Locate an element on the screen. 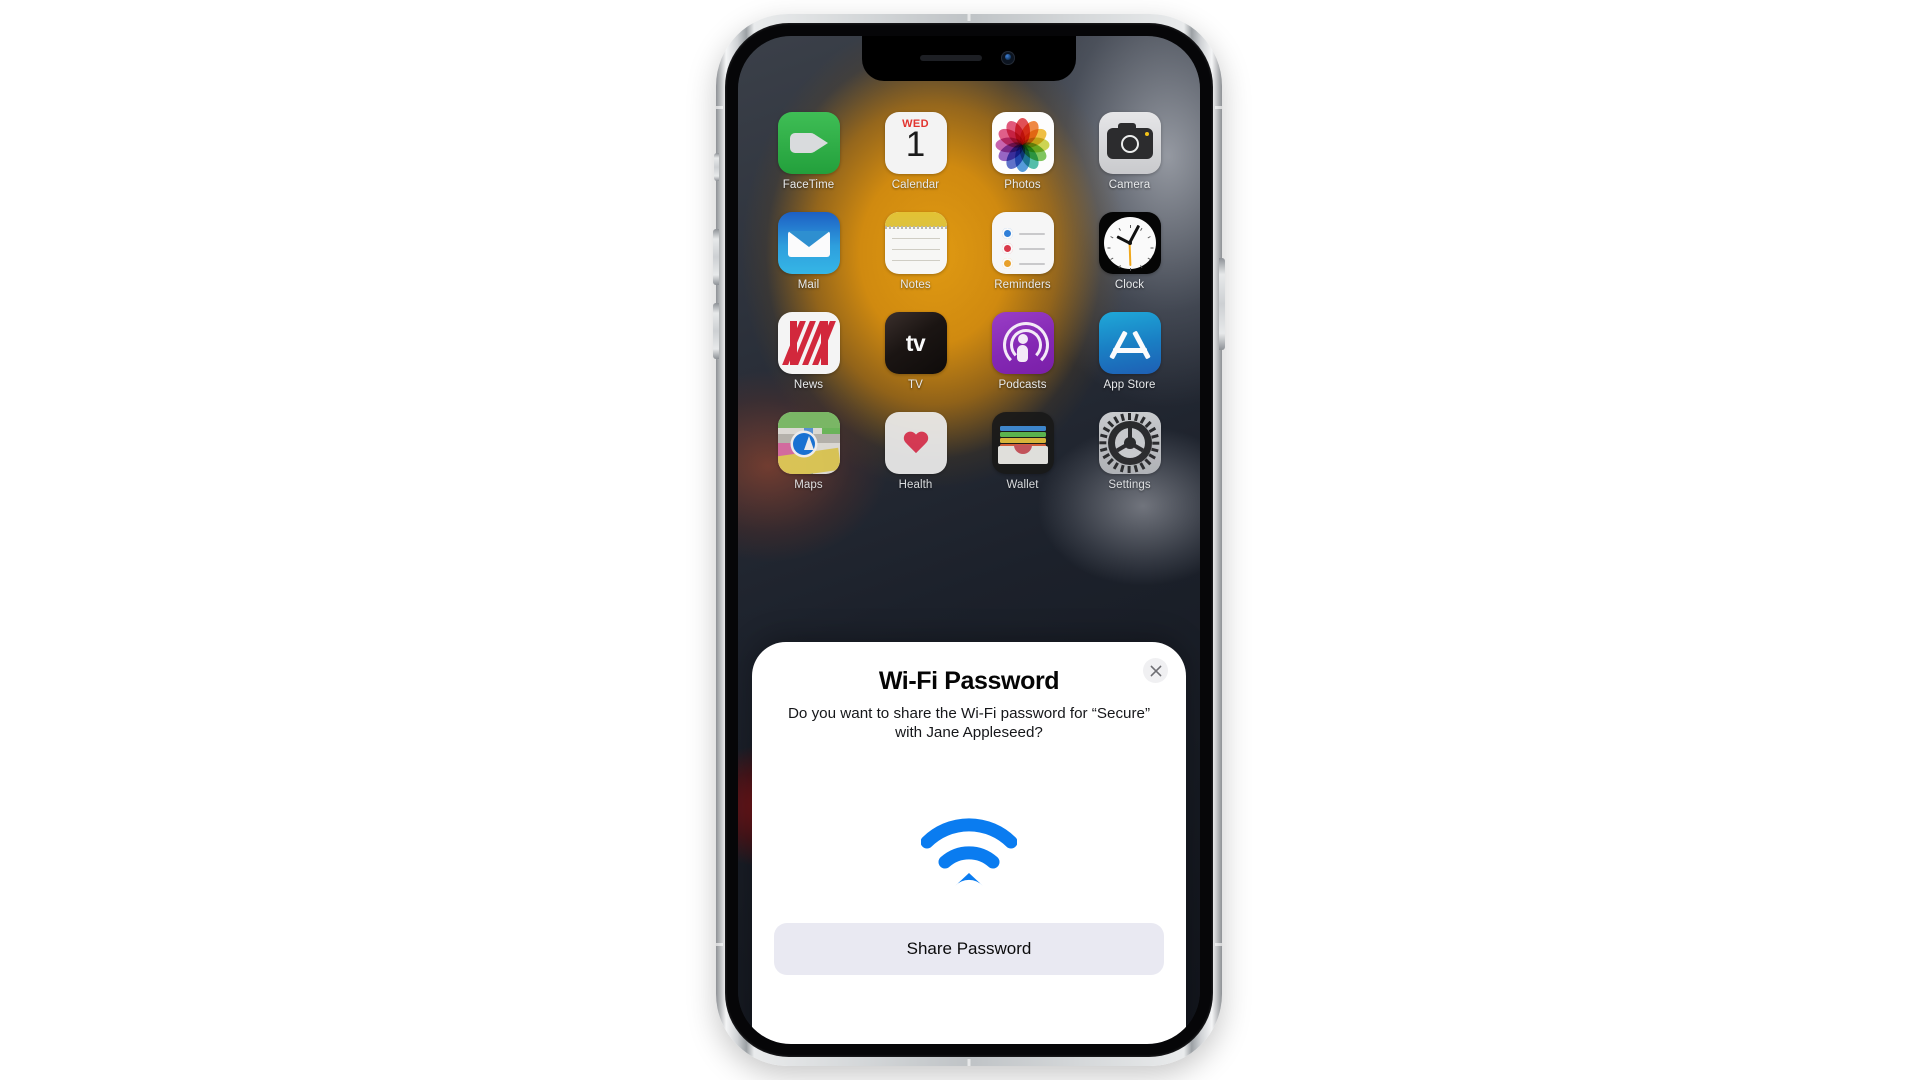 This screenshot has height=1080, width=1920. app-podcasts: Podcasts is located at coordinates (1022, 351).